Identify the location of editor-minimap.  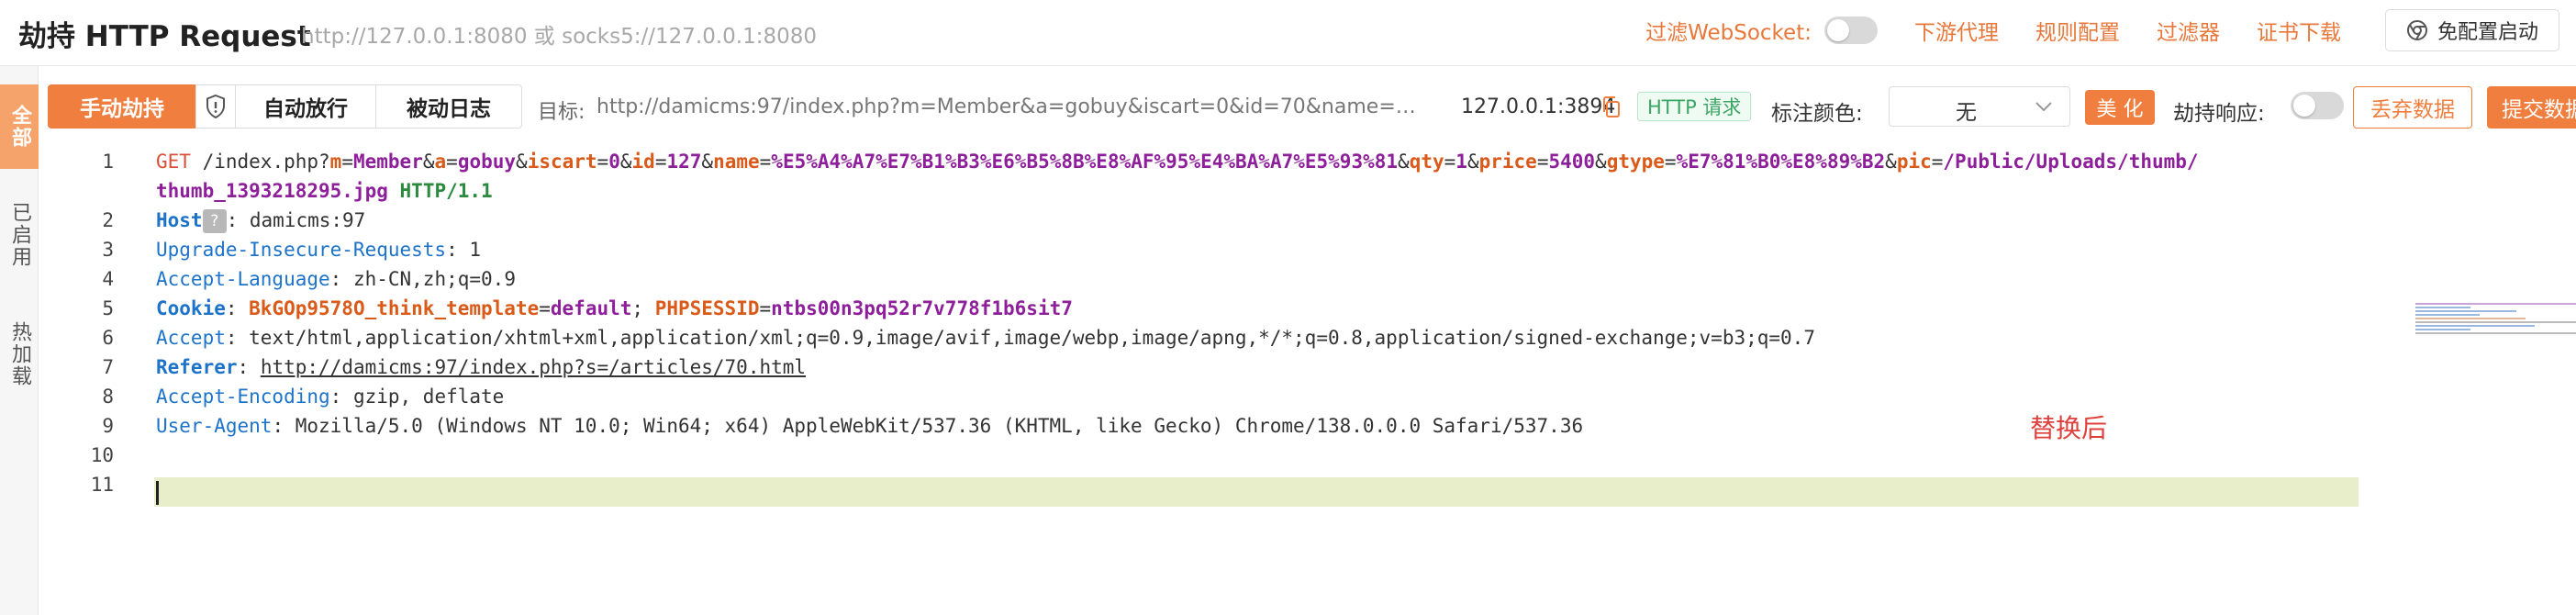
(2495, 330).